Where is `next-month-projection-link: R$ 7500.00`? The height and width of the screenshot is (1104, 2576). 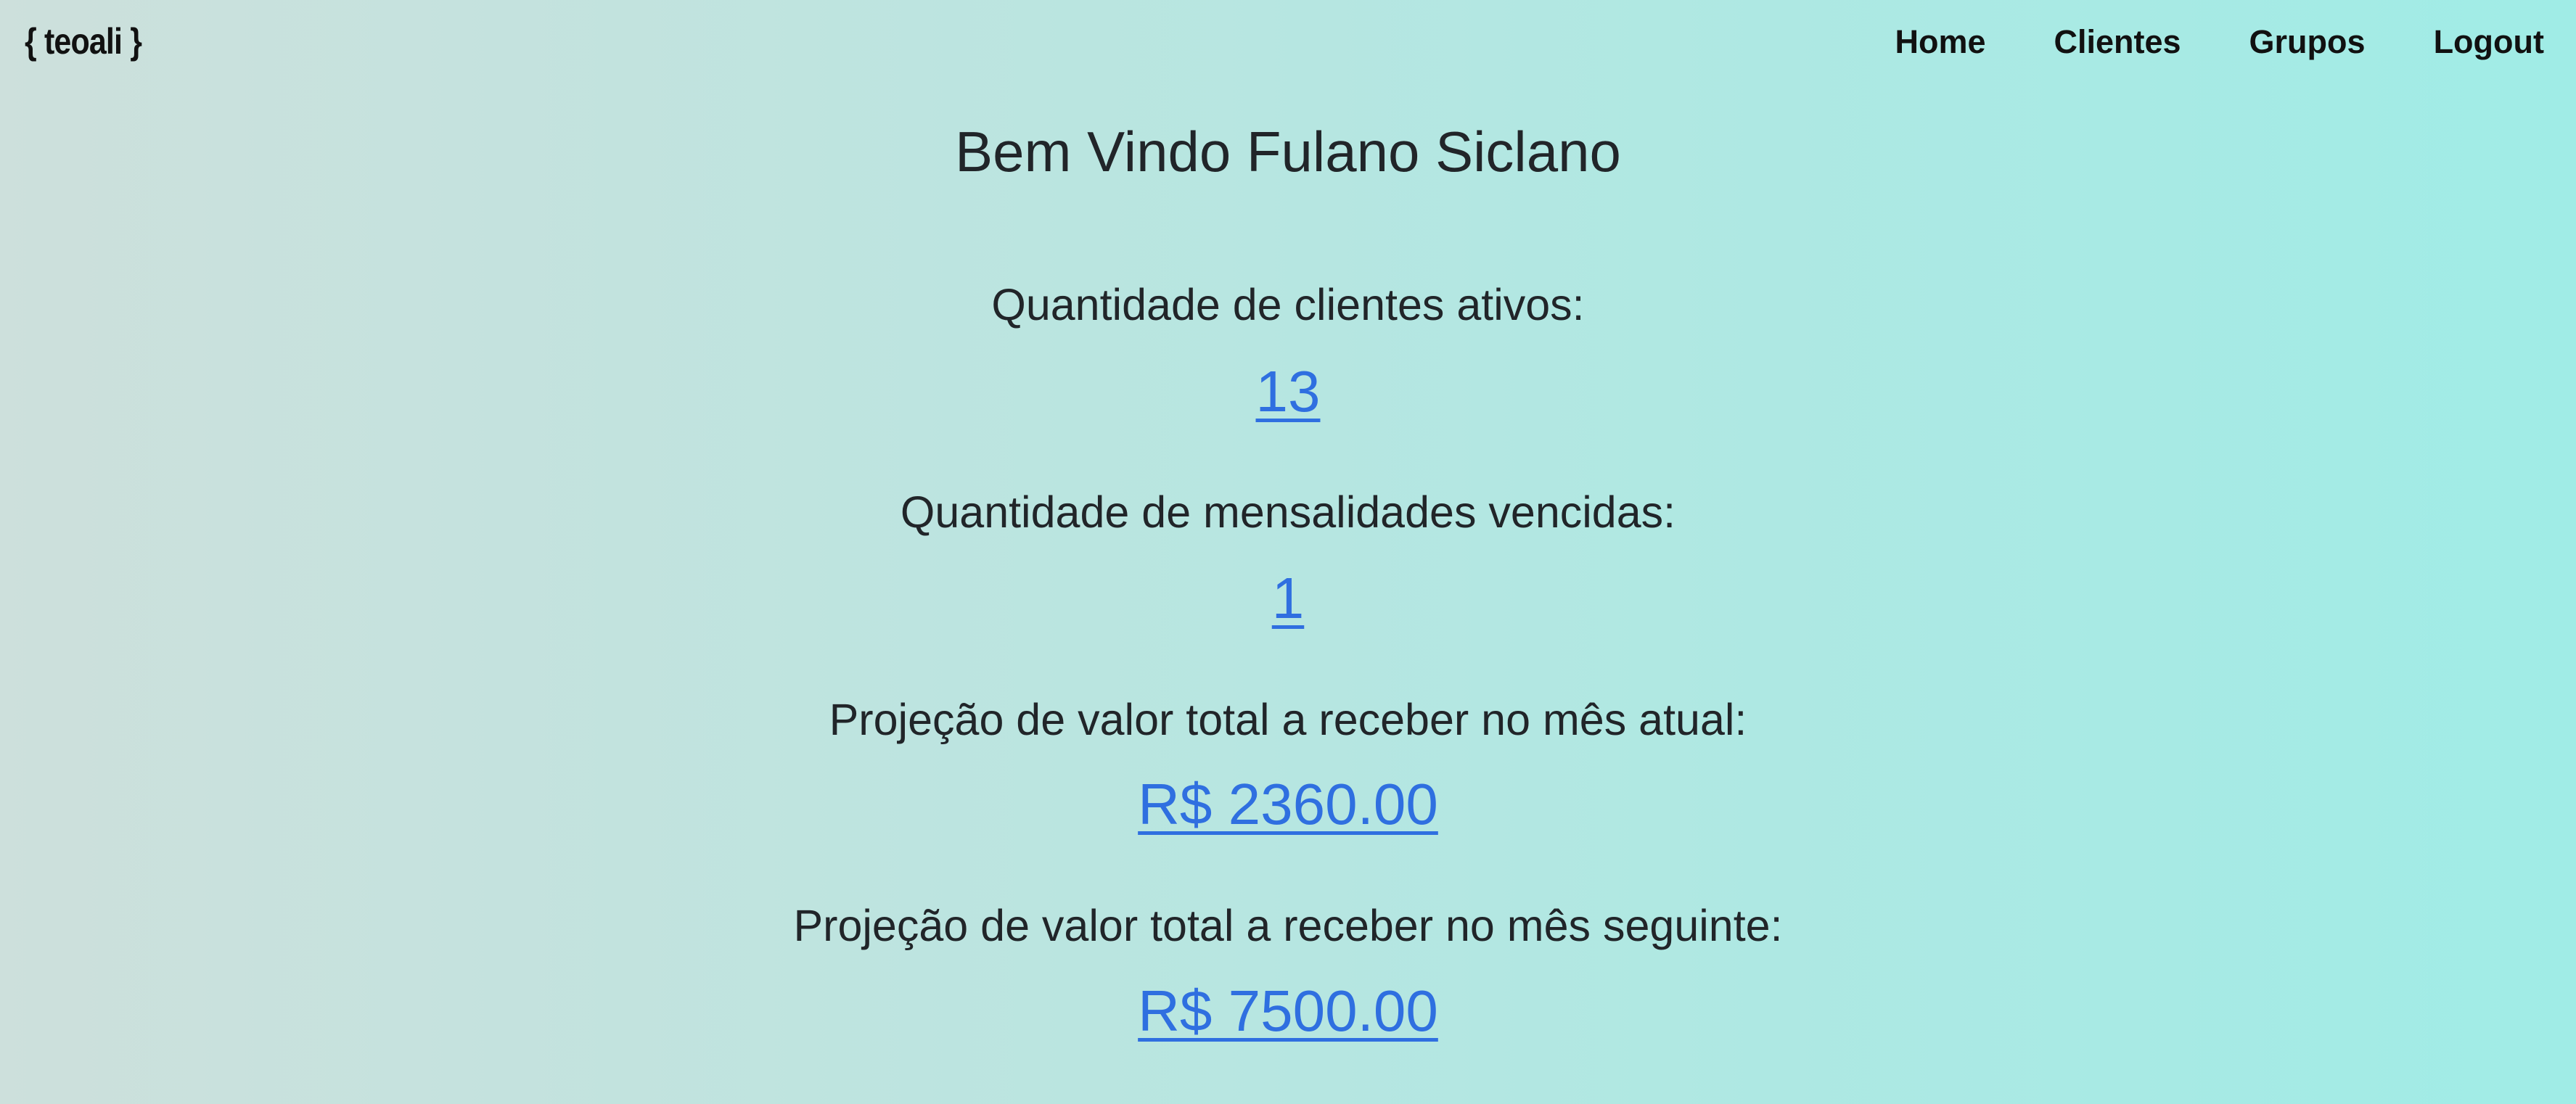
next-month-projection-link: R$ 7500.00 is located at coordinates (1288, 1011).